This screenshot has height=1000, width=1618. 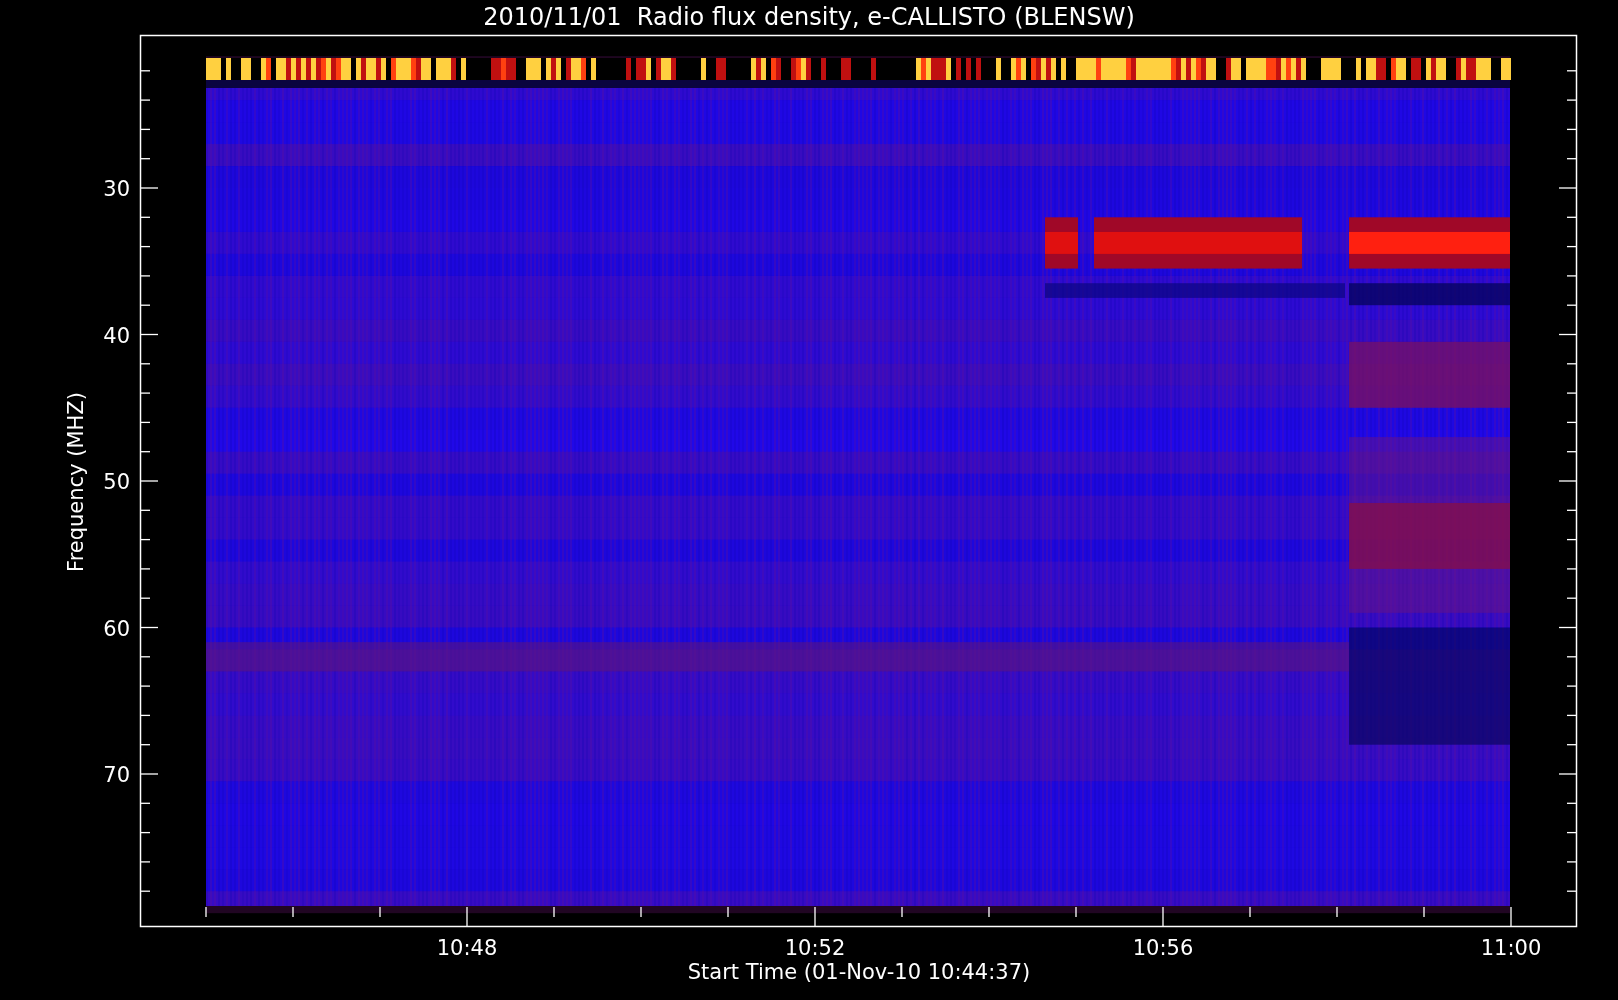 I want to click on x-axis-label: Start Time (01-Nov-10 10:44:37), so click(x=859, y=972).